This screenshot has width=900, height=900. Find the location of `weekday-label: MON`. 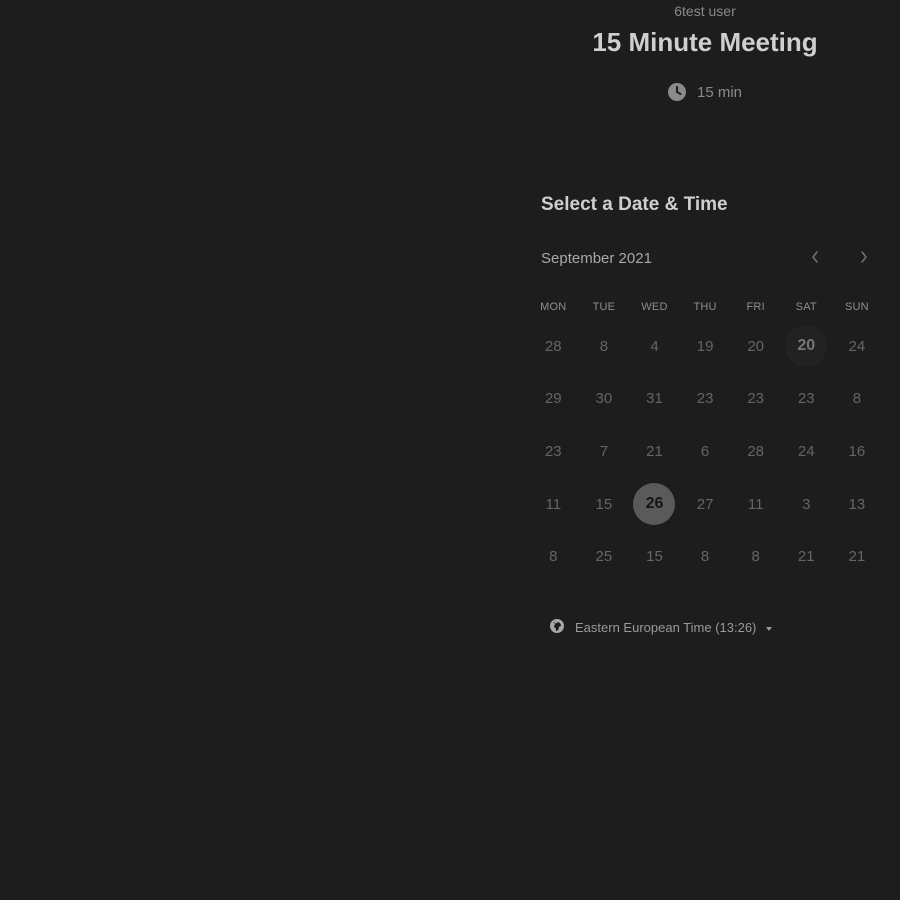

weekday-label: MON is located at coordinates (553, 307).